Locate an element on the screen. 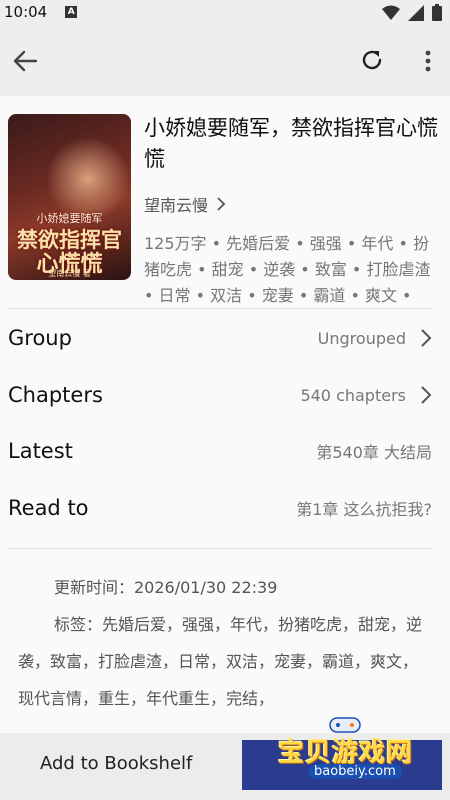 This screenshot has height=800, width=450. gamepad-icon is located at coordinates (345, 725).